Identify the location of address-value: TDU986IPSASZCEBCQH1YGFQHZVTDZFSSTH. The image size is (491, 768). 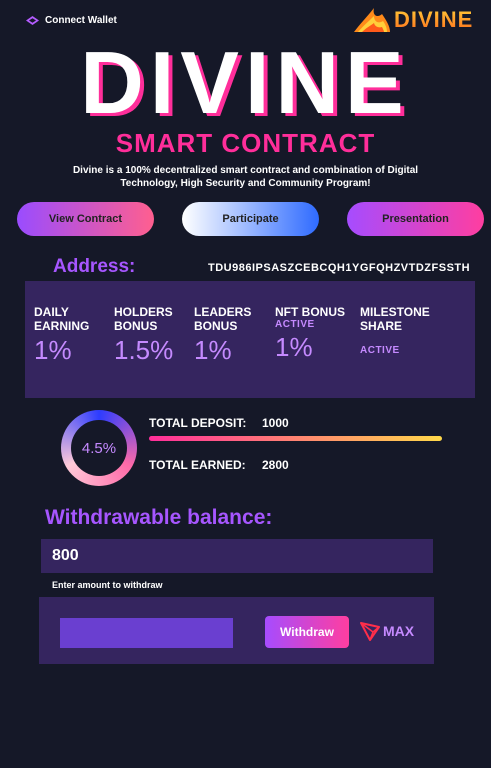
(339, 268).